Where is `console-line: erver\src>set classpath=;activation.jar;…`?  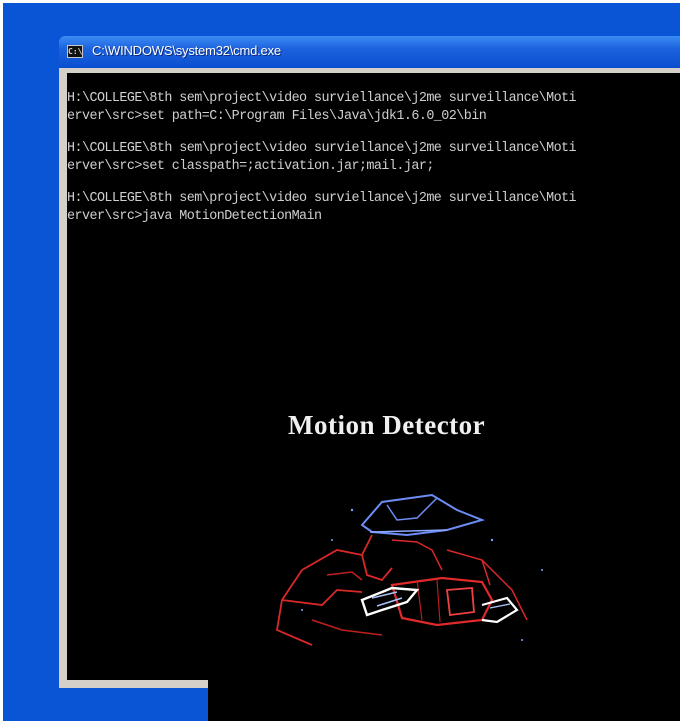 console-line: erver\src>set classpath=;activation.jar;… is located at coordinates (250, 166).